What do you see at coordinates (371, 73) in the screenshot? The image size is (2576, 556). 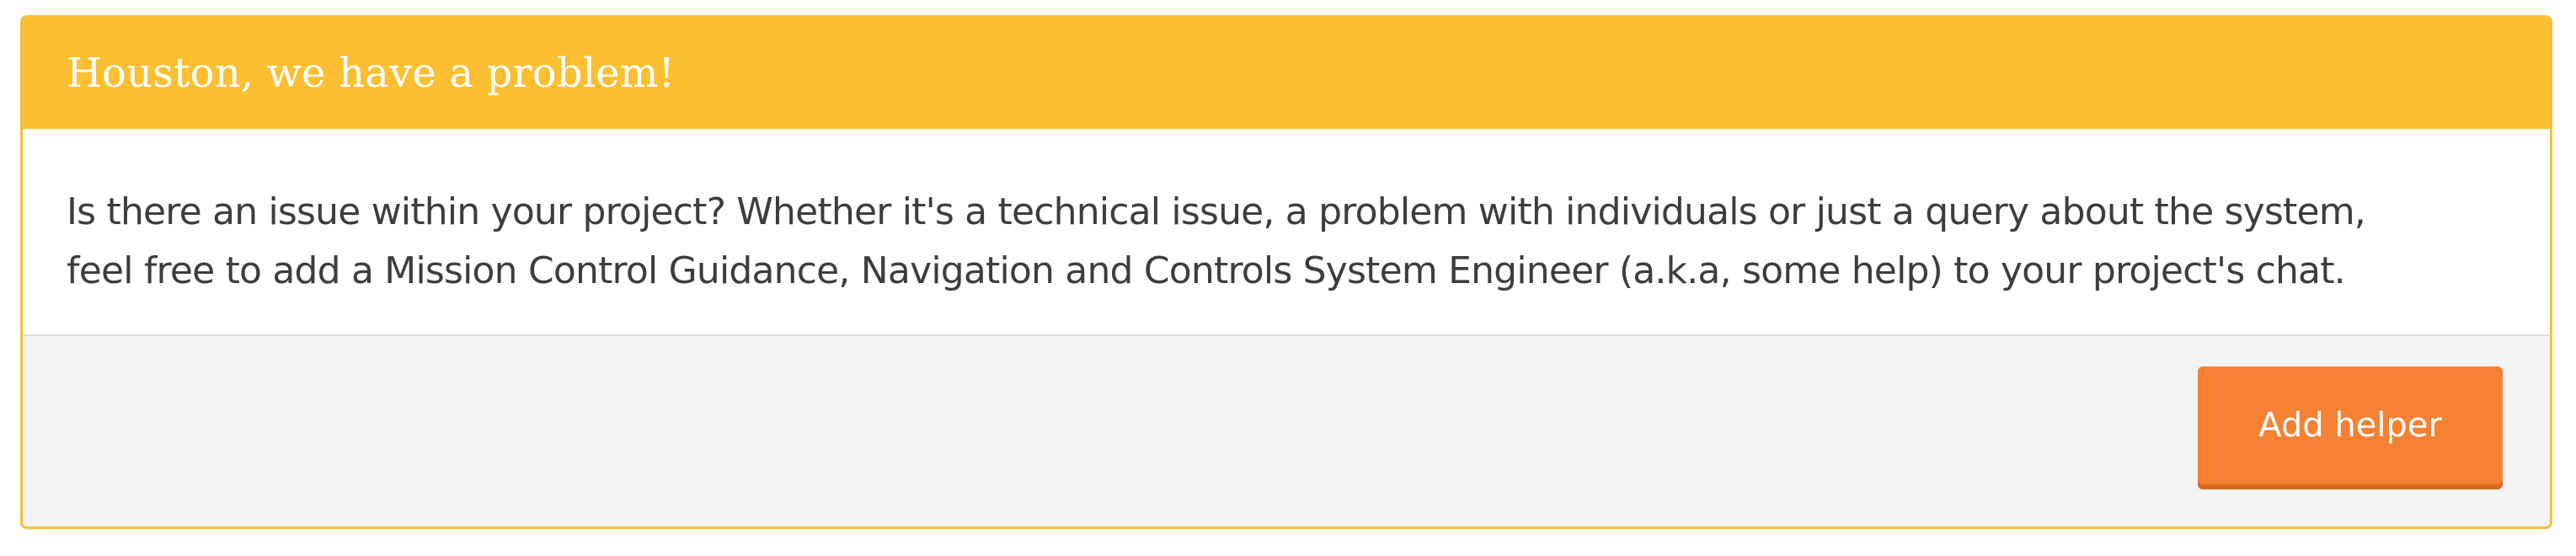 I see `panel-title: Houston, we have a problem!` at bounding box center [371, 73].